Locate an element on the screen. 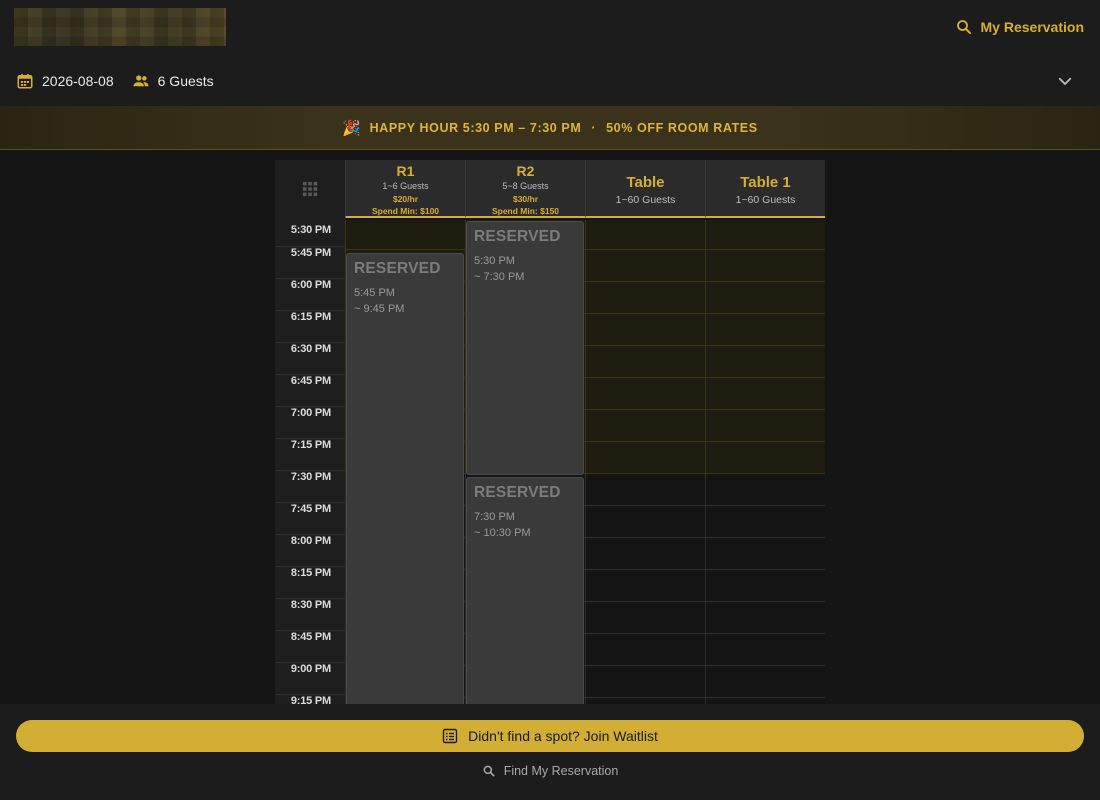 The height and width of the screenshot is (800, 1100). room-capacity: 1~6 Guests is located at coordinates (405, 186).